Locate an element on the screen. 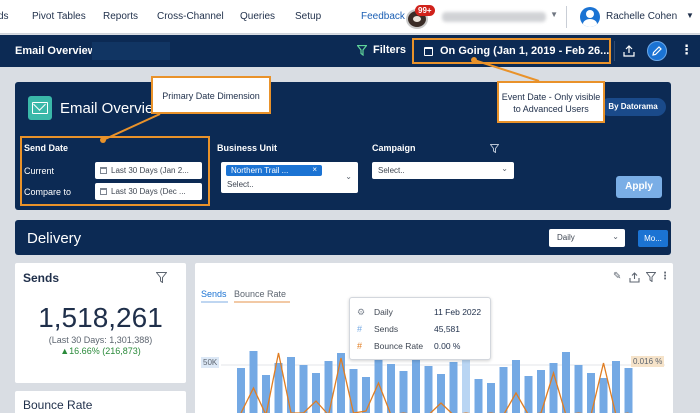  divider is located at coordinates (614, 51).